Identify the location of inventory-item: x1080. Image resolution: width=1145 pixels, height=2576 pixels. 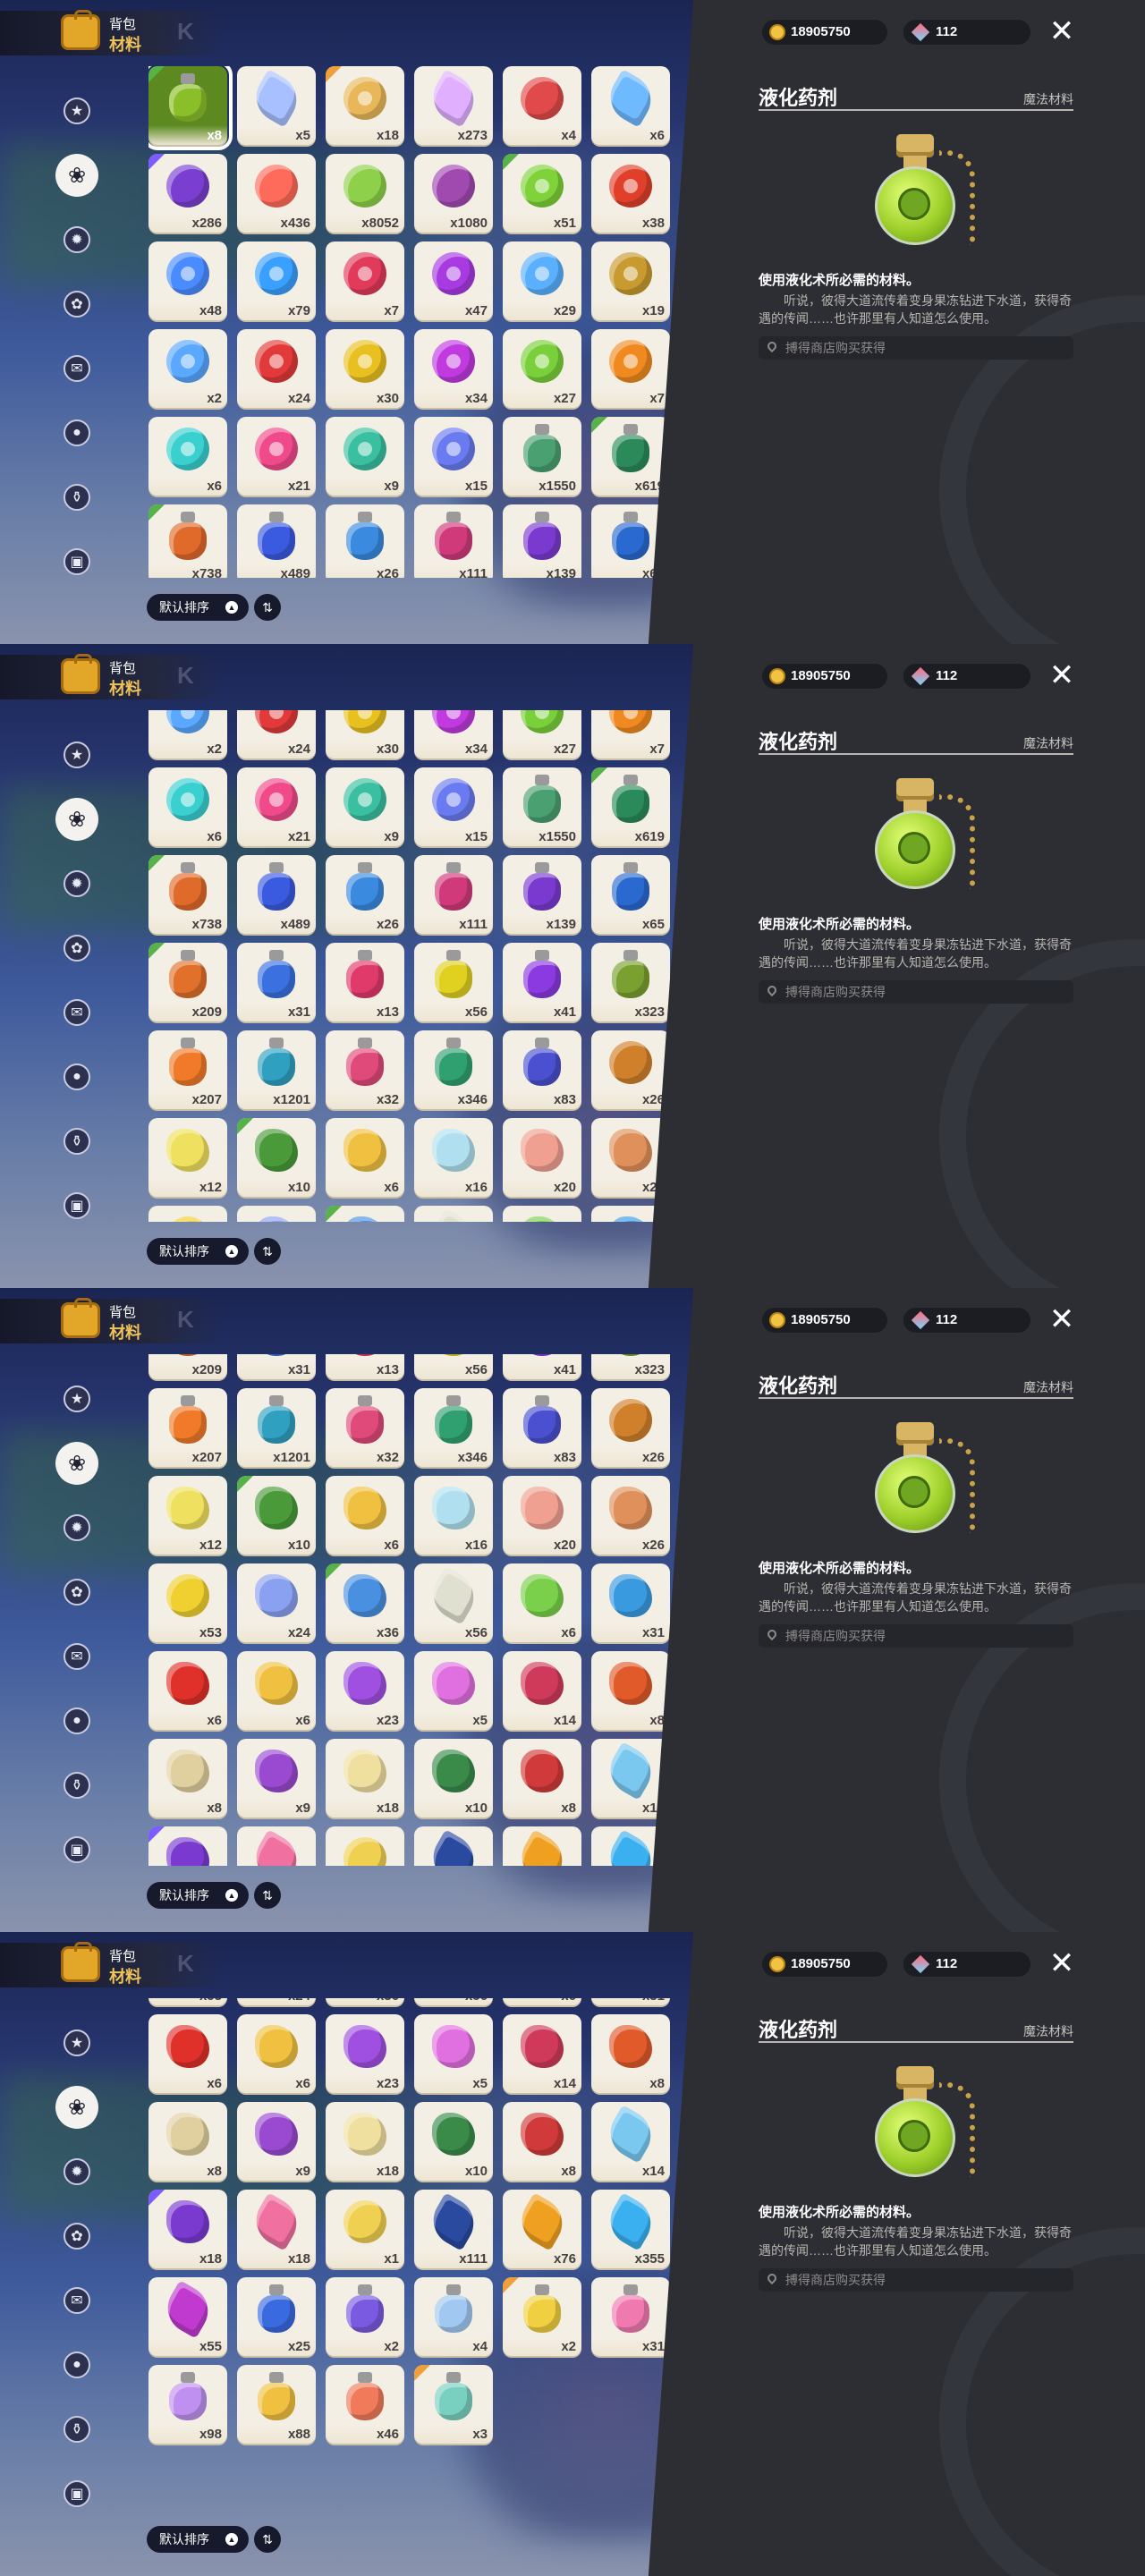
(453, 193).